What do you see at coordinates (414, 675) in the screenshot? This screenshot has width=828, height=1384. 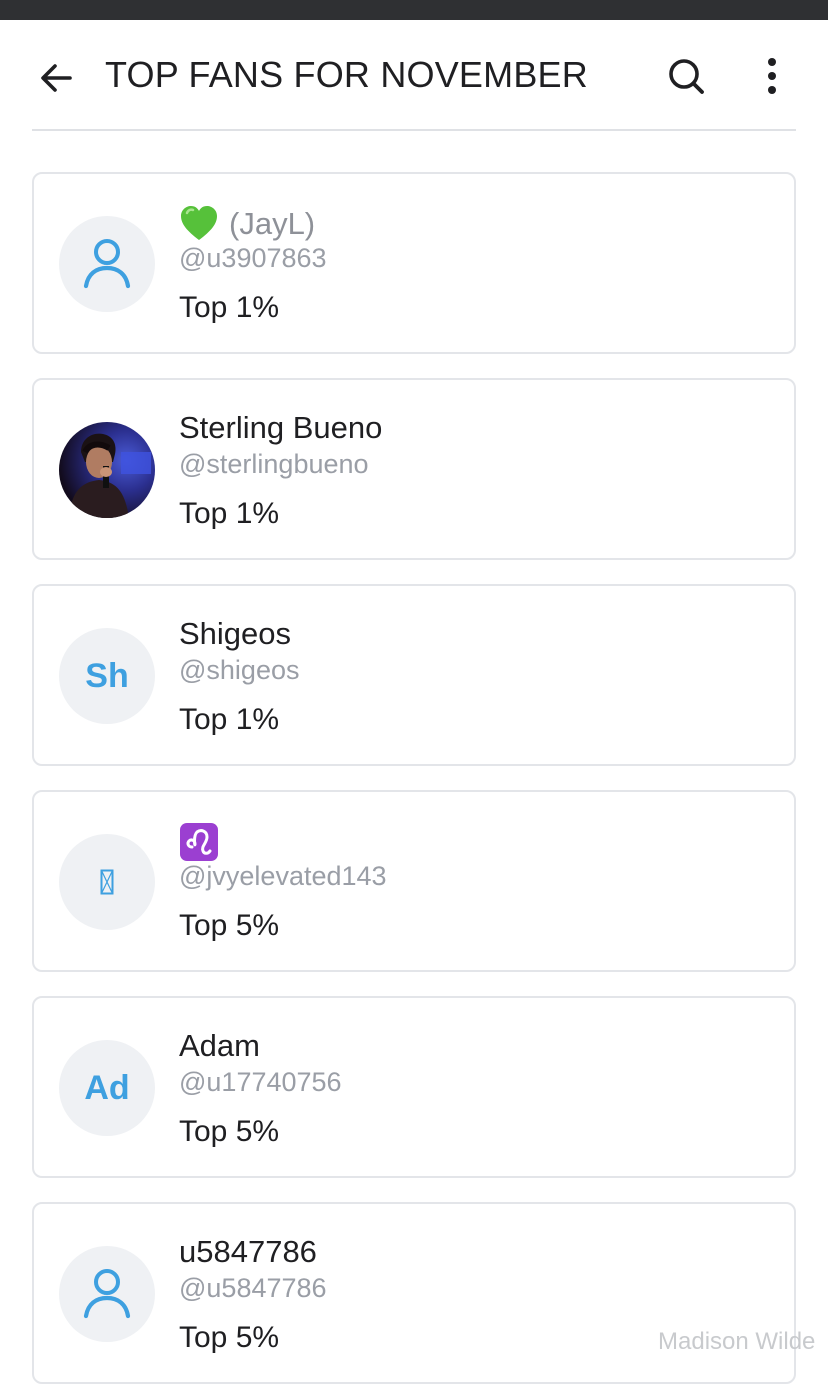 I see `fan-card: Sh Shigeos @shigeos Top 1%` at bounding box center [414, 675].